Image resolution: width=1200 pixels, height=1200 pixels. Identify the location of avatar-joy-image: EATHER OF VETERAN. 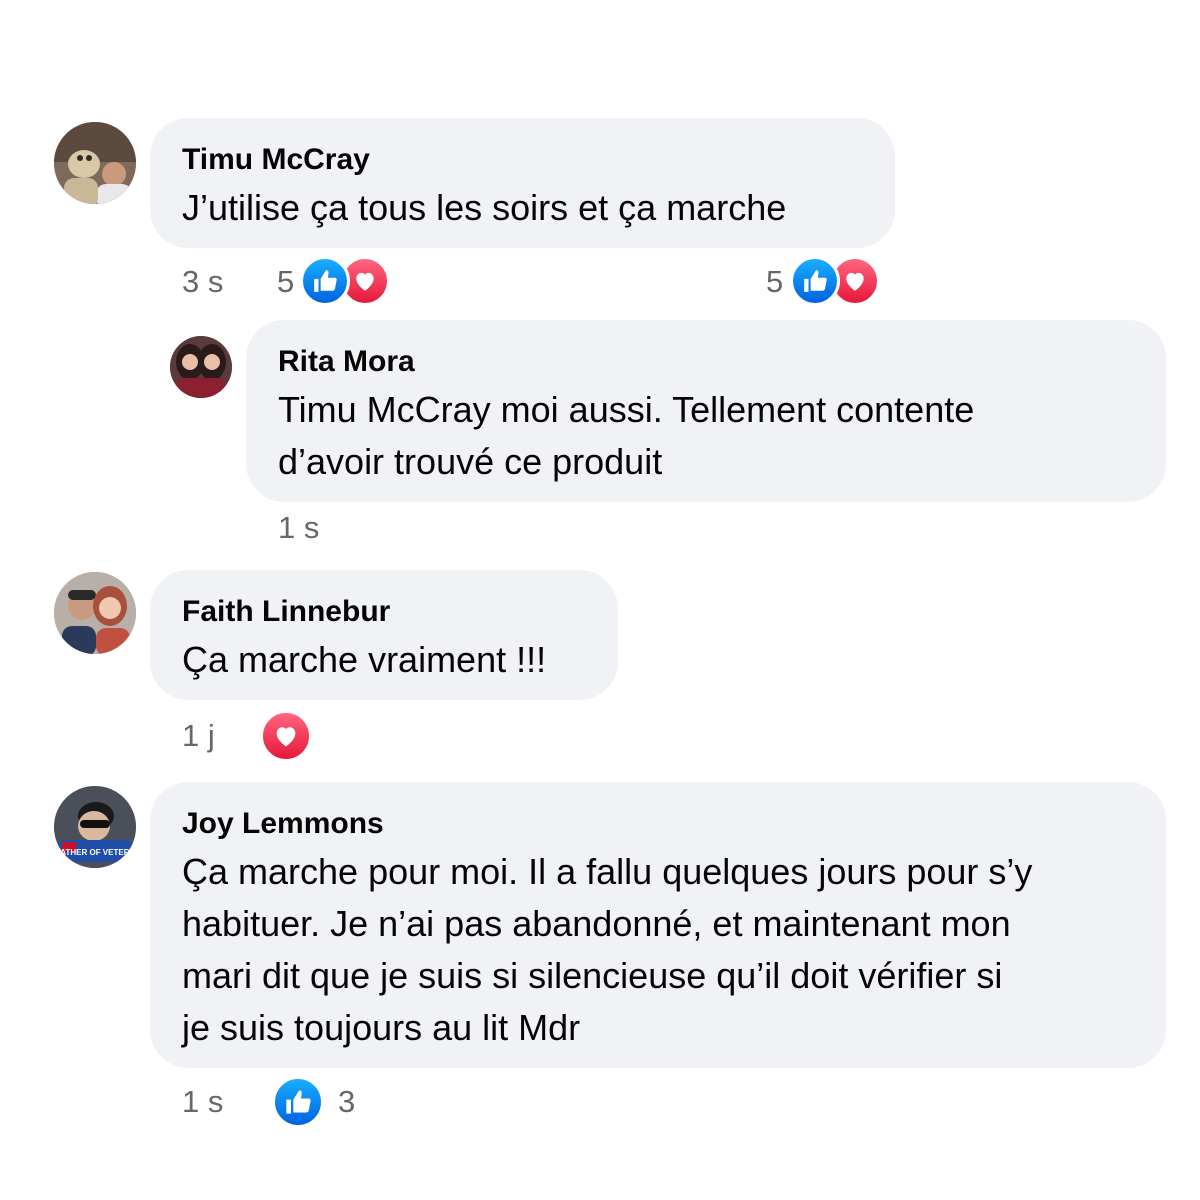
(95, 827).